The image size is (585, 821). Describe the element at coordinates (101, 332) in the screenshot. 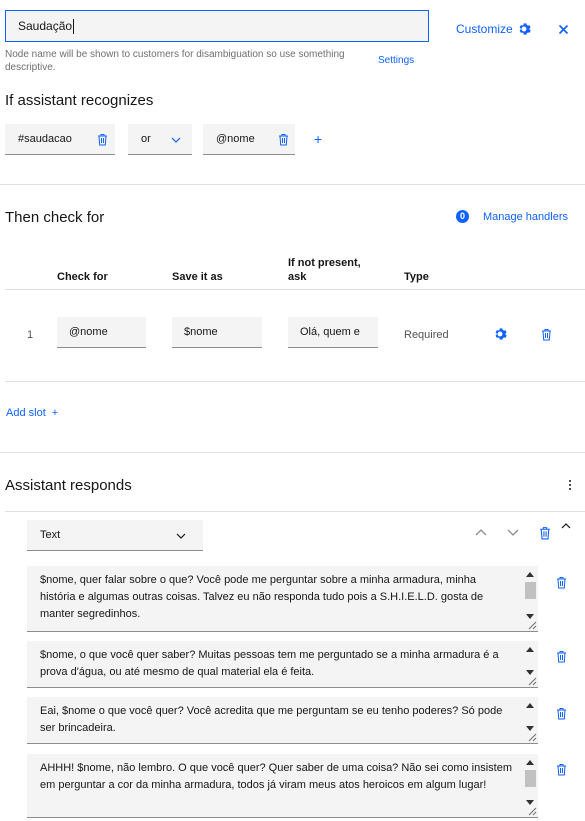

I see `slot-check-for-input: @nome` at that location.